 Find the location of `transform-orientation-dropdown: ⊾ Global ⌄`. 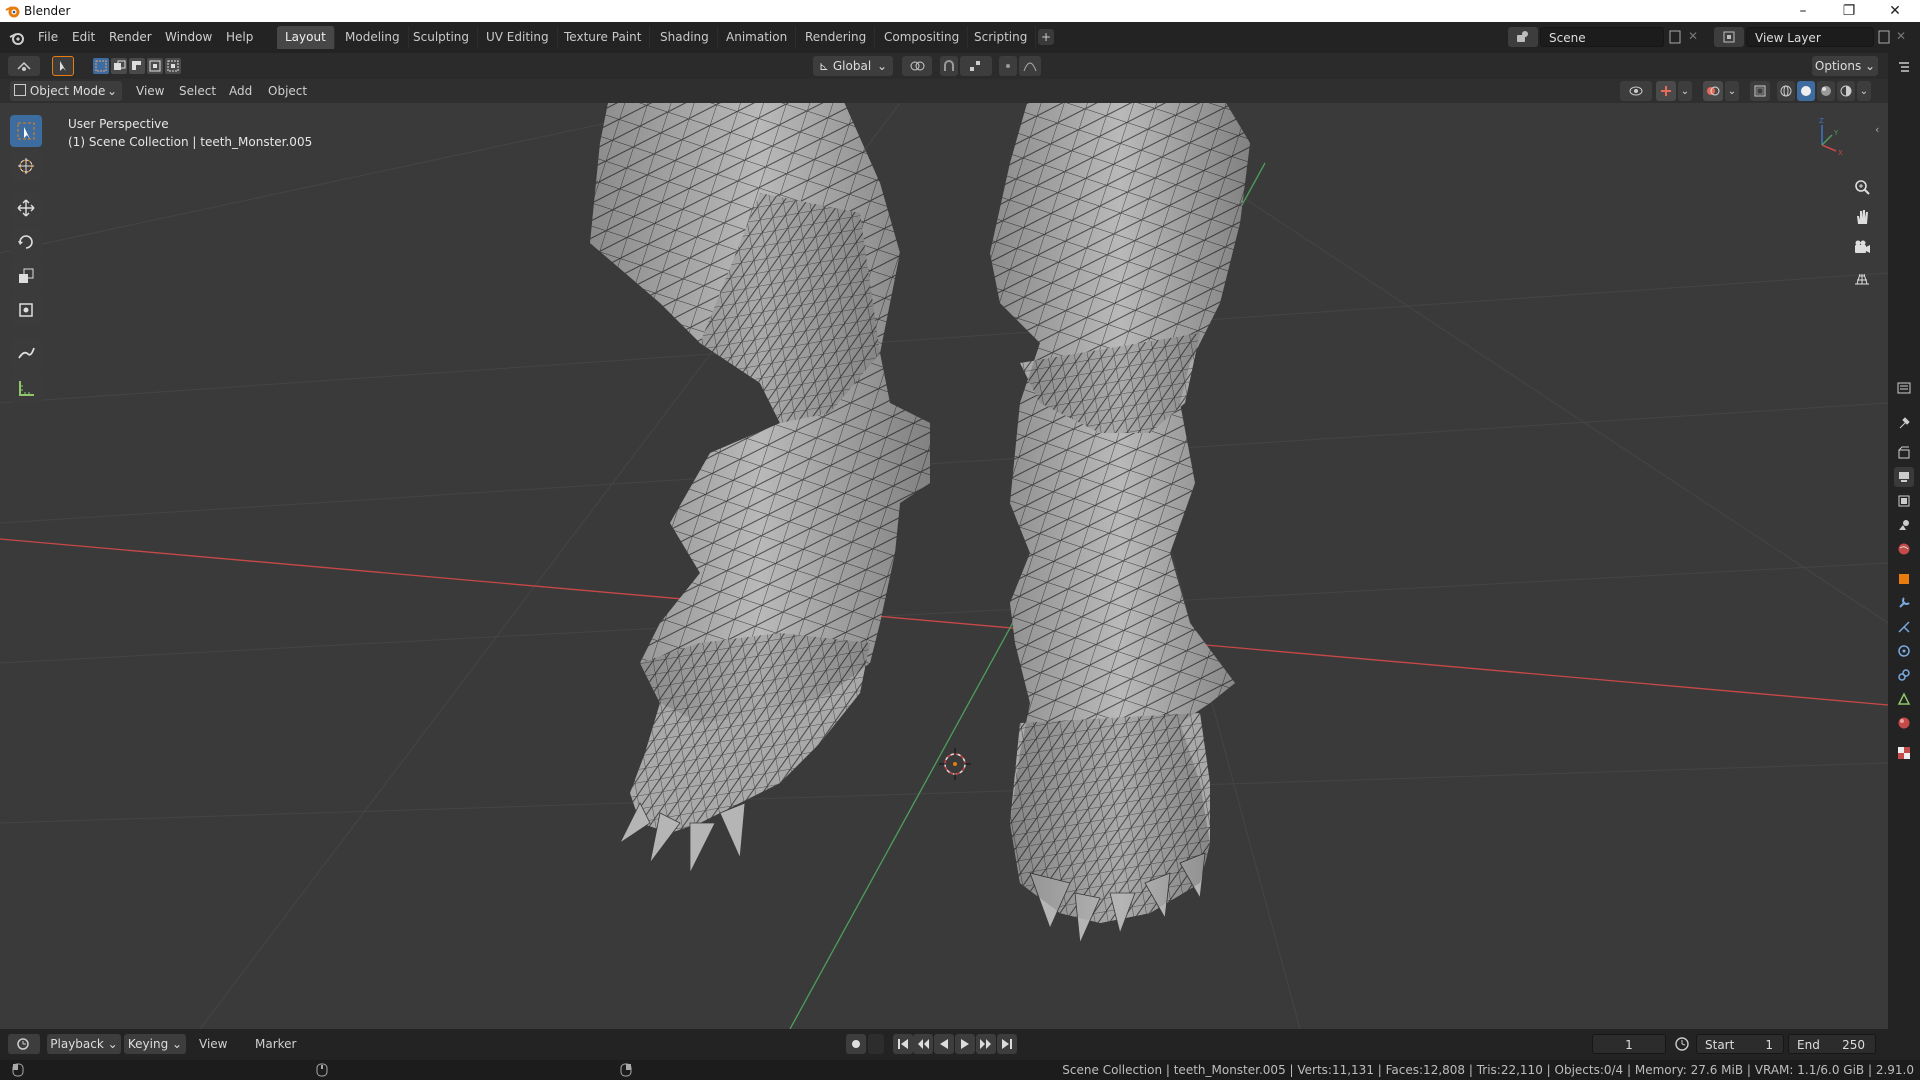

transform-orientation-dropdown: ⊾ Global ⌄ is located at coordinates (853, 66).